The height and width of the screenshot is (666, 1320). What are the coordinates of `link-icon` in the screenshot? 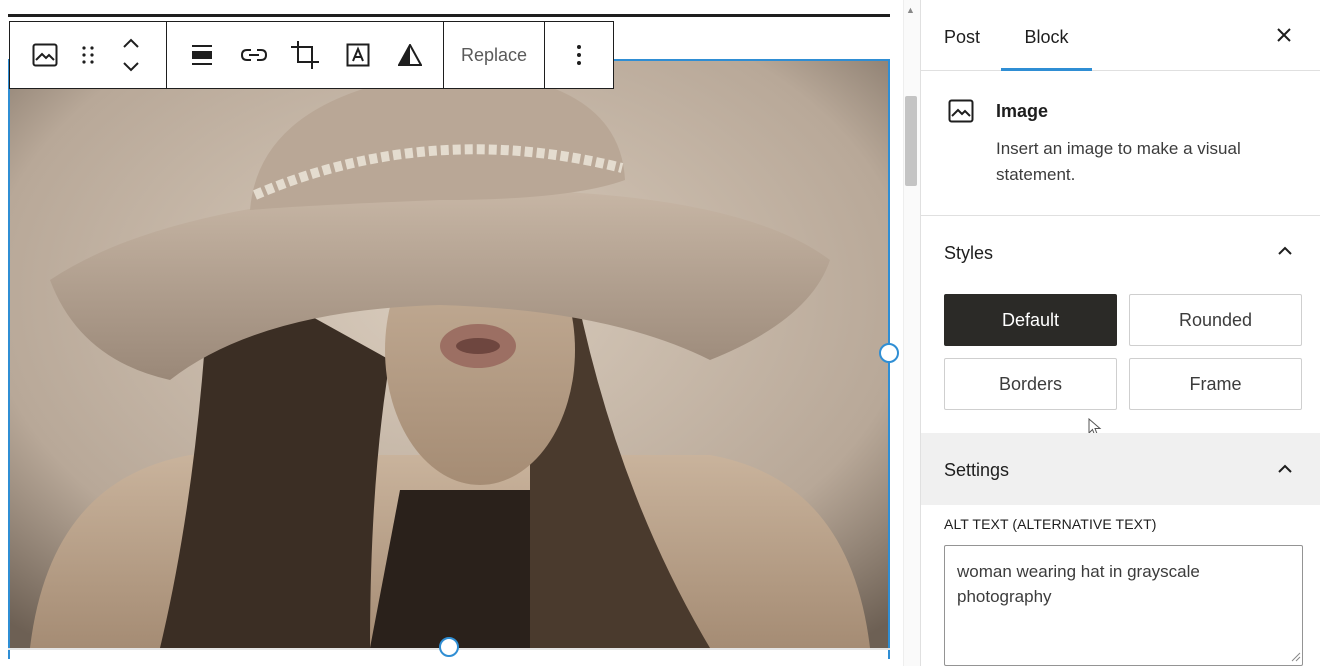 It's located at (254, 55).